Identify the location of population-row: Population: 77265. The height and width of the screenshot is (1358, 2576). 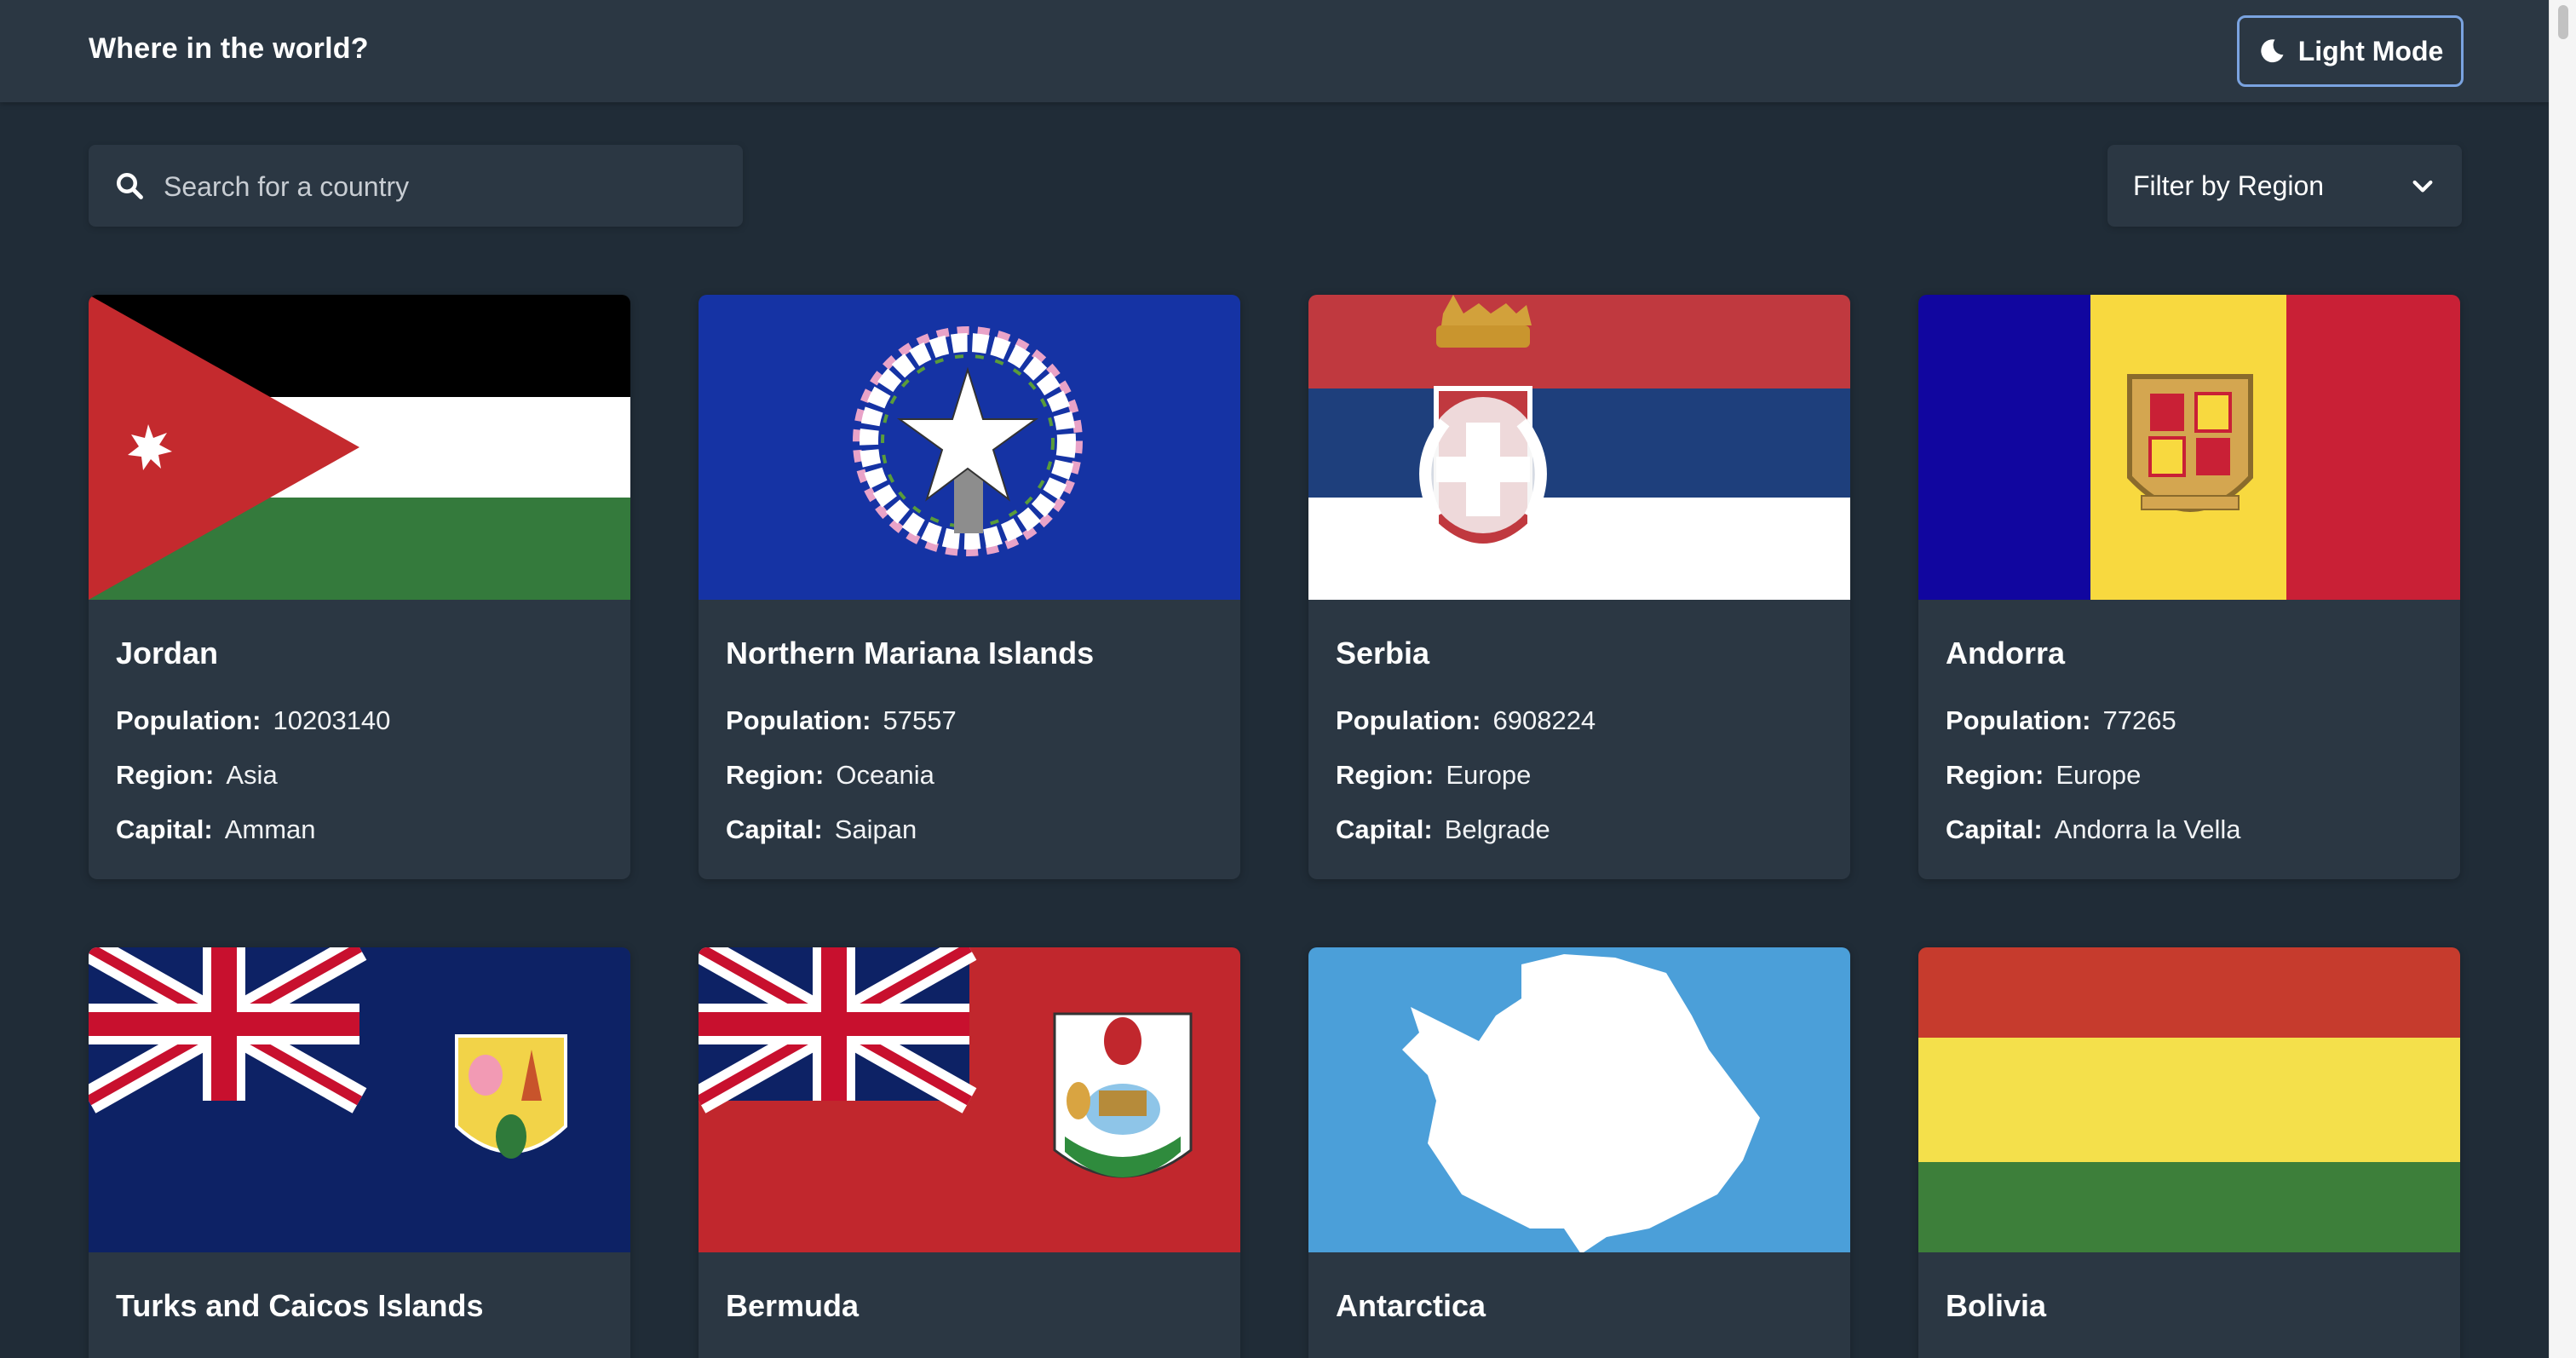
(2061, 721).